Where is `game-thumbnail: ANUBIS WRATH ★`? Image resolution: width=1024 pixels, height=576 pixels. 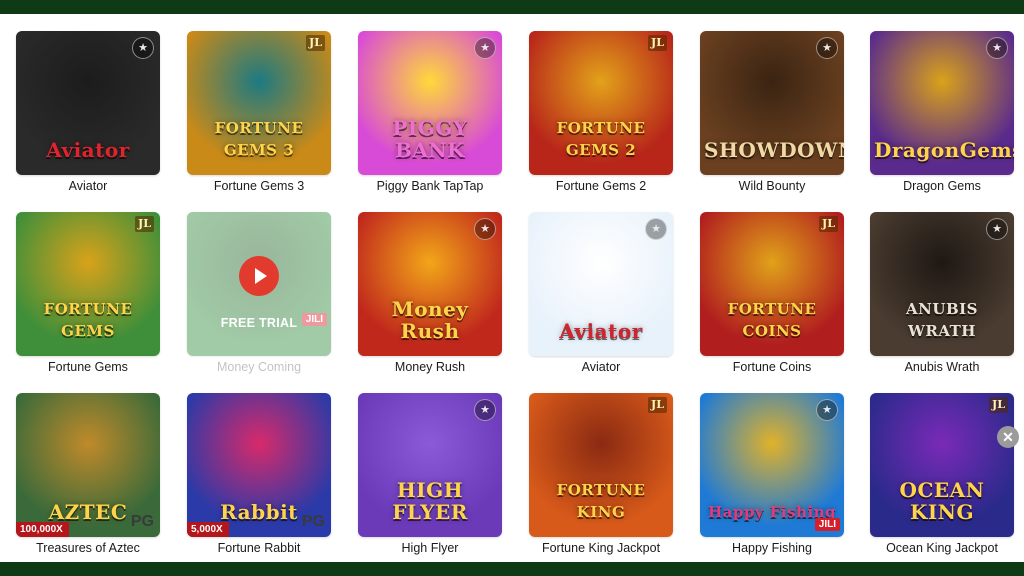 game-thumbnail: ANUBIS WRATH ★ is located at coordinates (942, 284).